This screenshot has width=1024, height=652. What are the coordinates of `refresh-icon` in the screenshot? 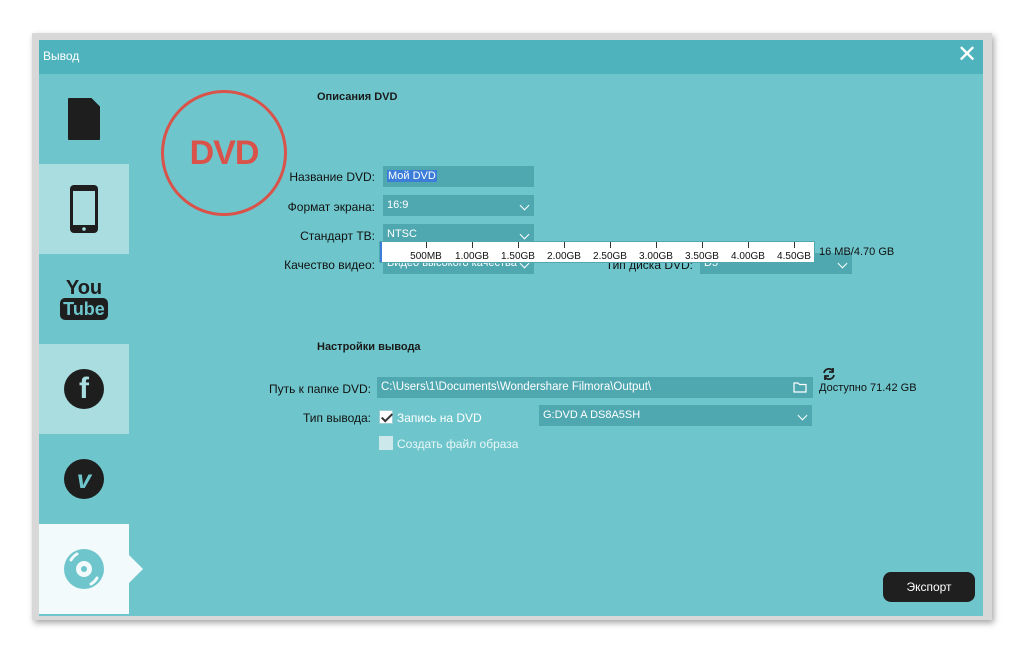 It's located at (829, 374).